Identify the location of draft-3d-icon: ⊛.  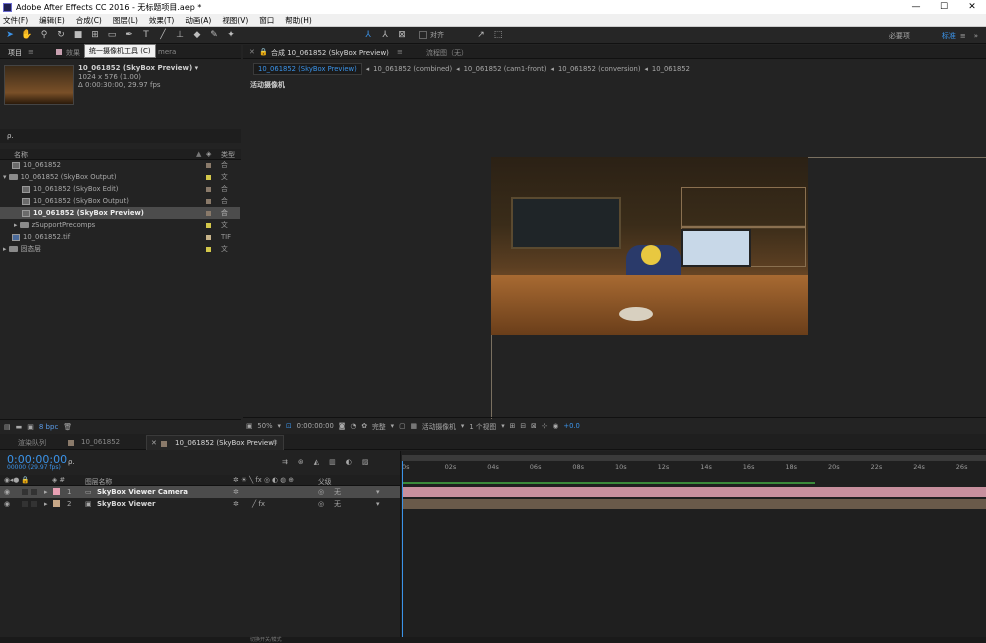
(301, 462).